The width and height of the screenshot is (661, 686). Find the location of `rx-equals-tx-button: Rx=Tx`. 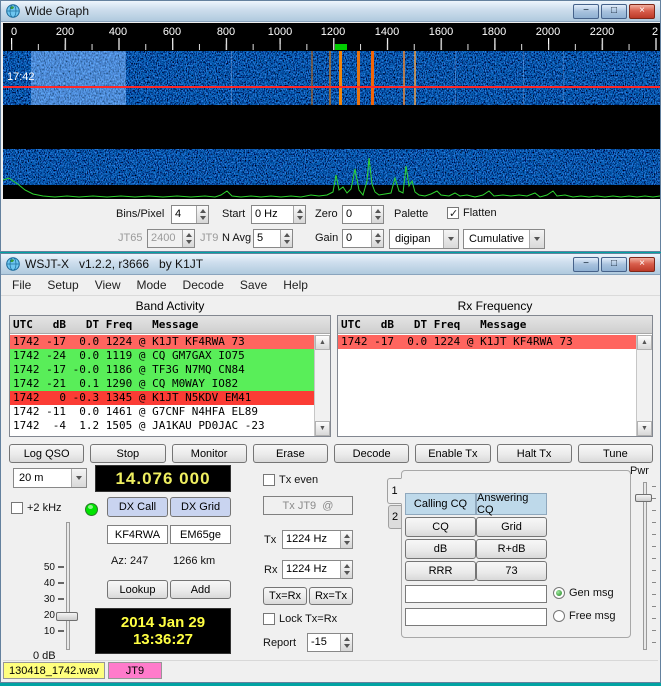

rx-equals-tx-button: Rx=Tx is located at coordinates (331, 596).